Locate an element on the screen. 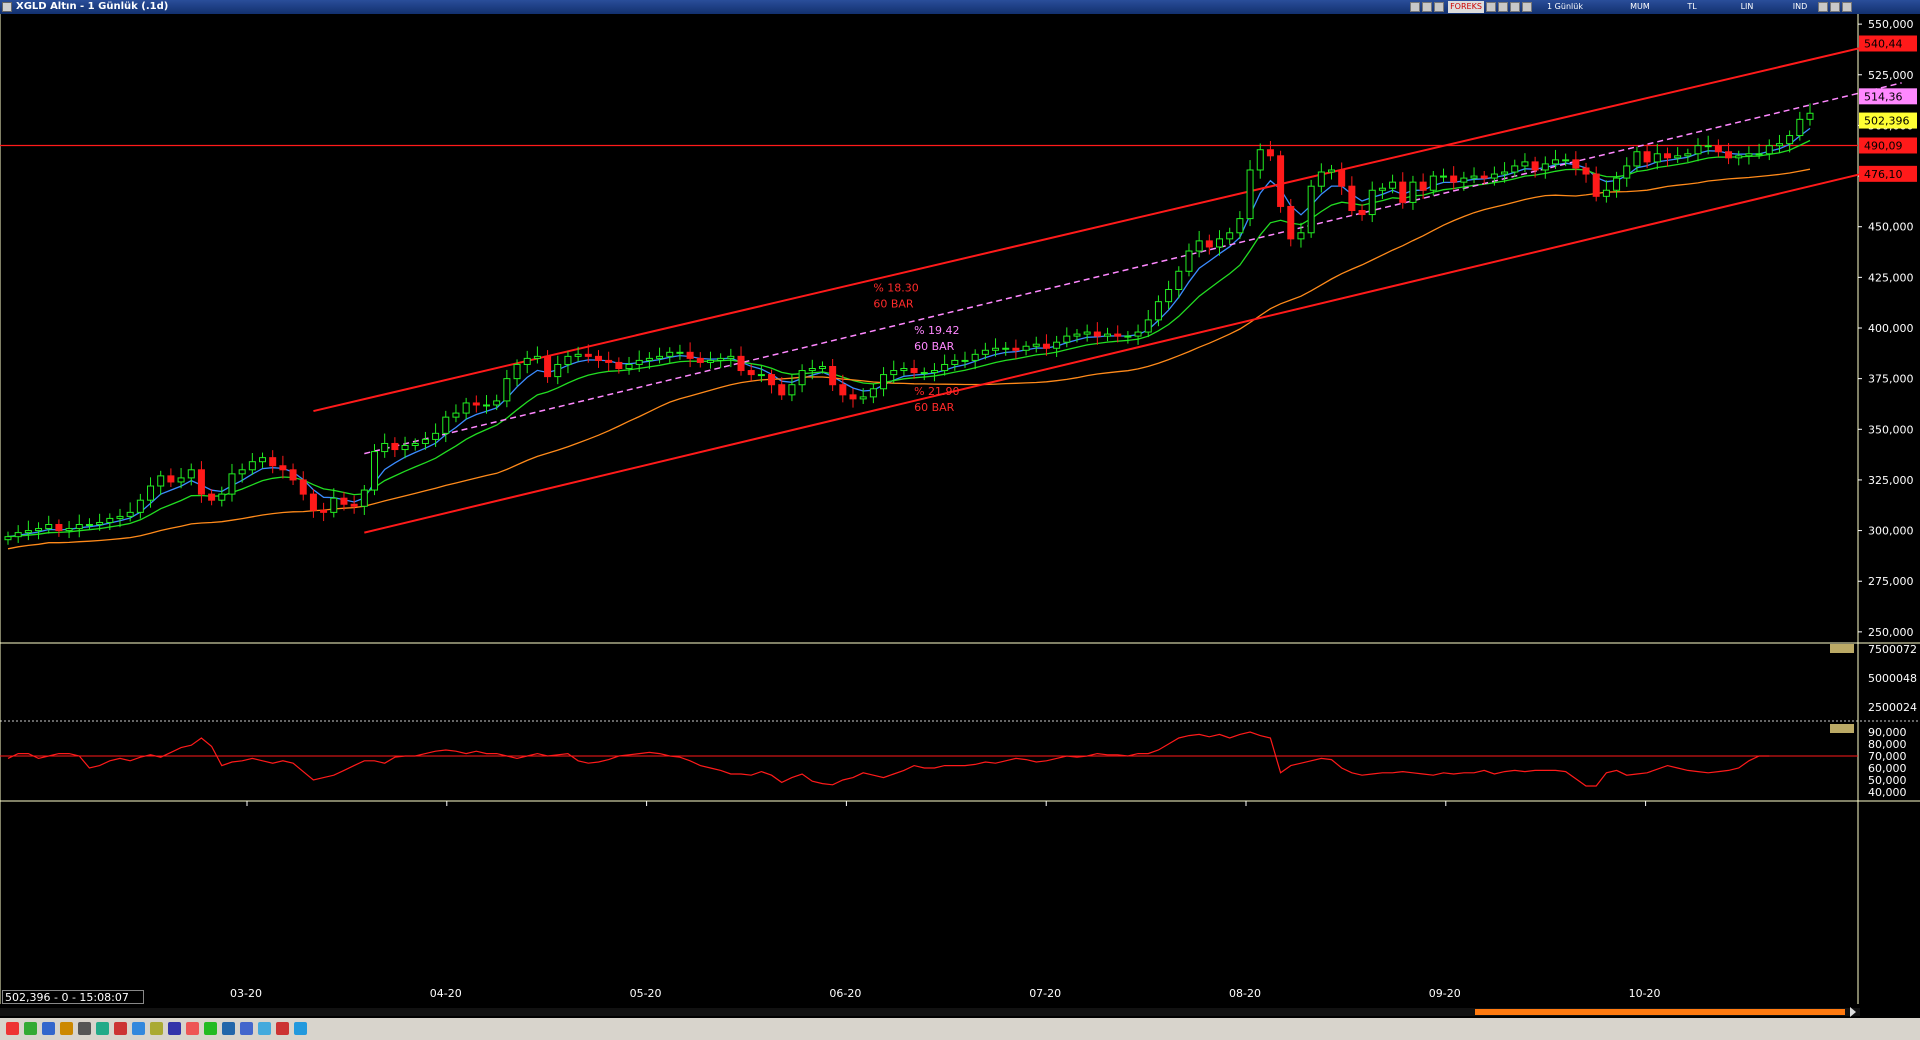  volume-tick-label: 7500072 is located at coordinates (1892, 649).